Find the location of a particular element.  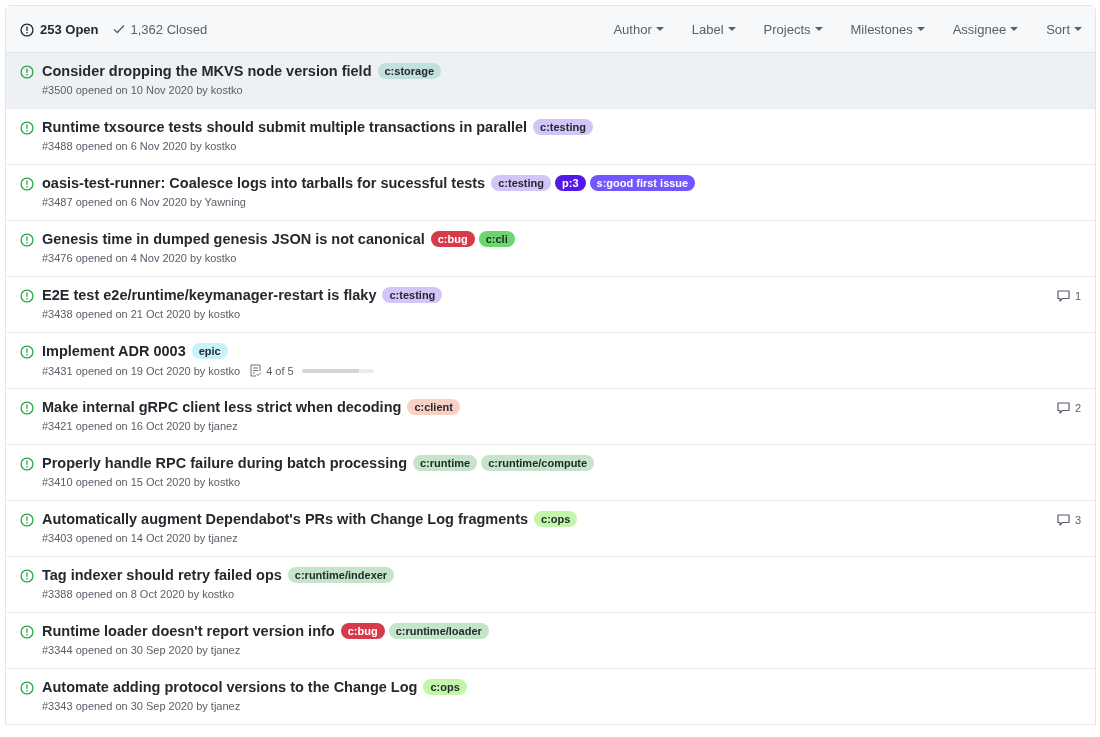

issue-title: oasis-test-runner: Coalesce logs into tarballs for sucessful tests is located at coordinates (264, 183).